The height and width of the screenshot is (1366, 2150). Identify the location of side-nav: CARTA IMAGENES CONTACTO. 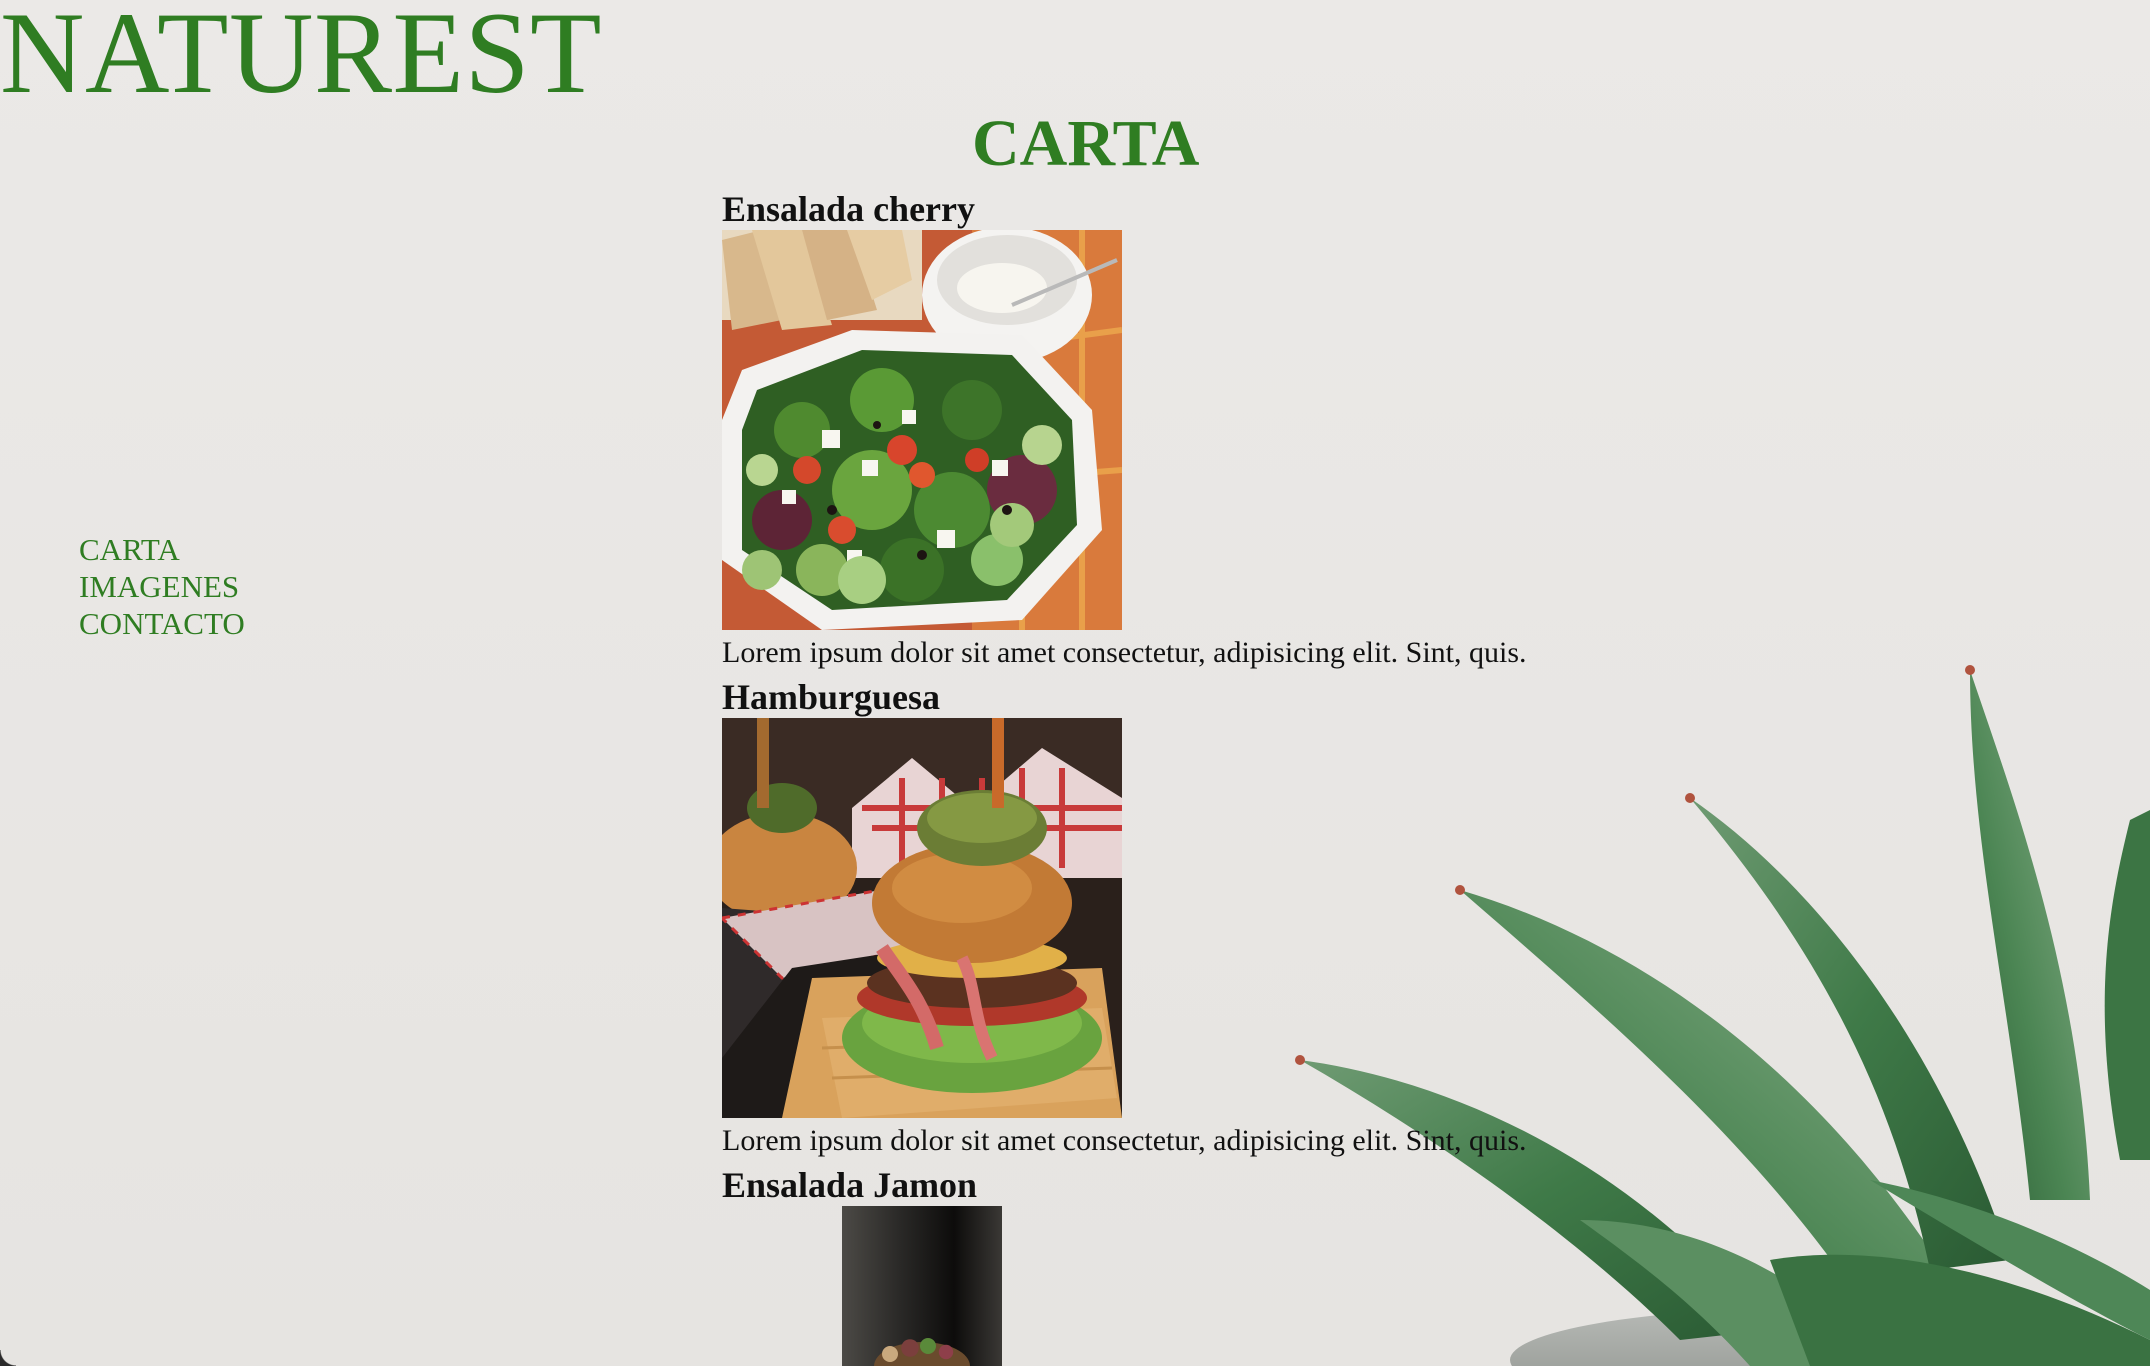
(162, 586).